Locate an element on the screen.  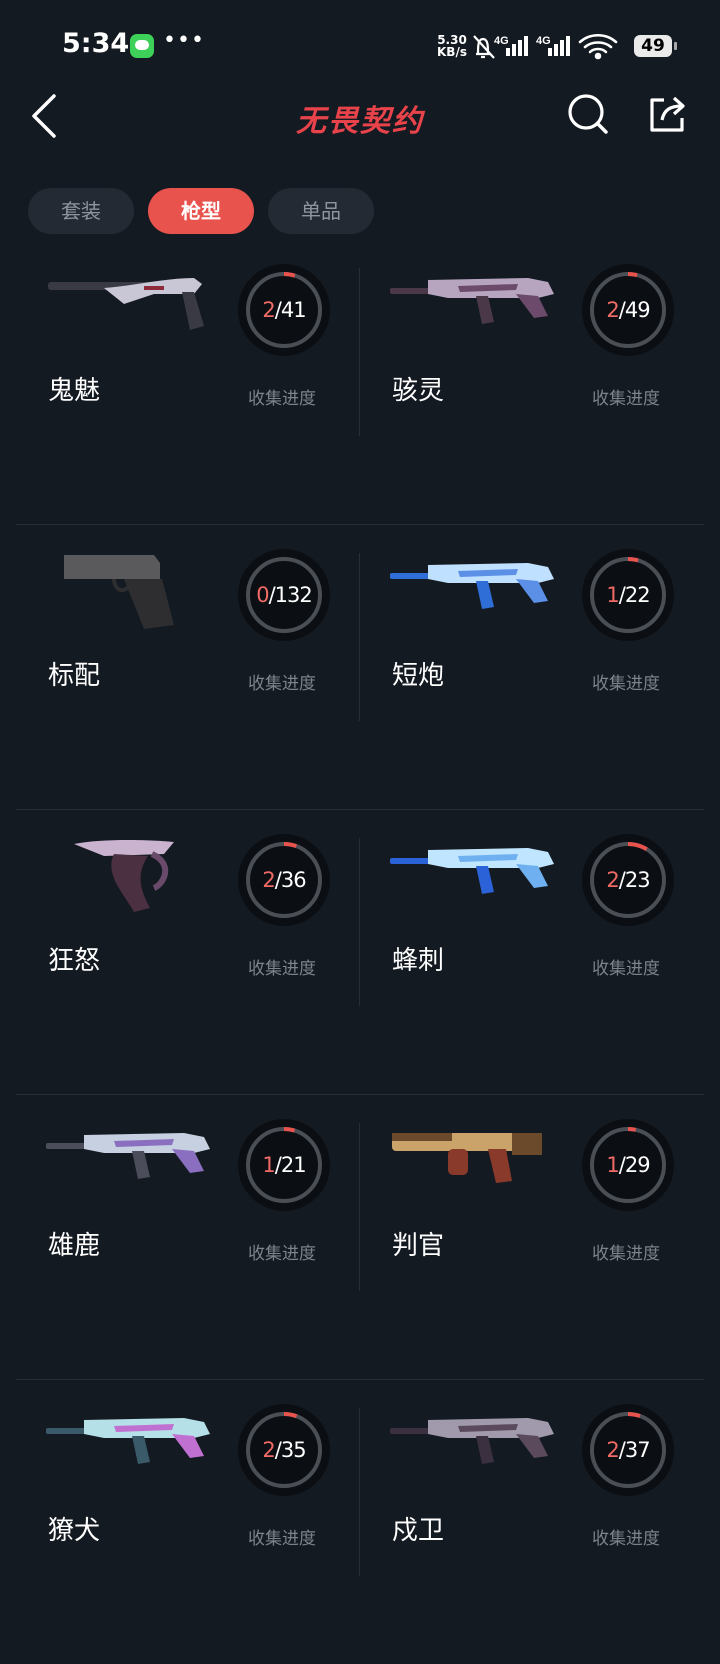
weapon-card: 戍卫 2/37 收集进度 is located at coordinates (532, 1522).